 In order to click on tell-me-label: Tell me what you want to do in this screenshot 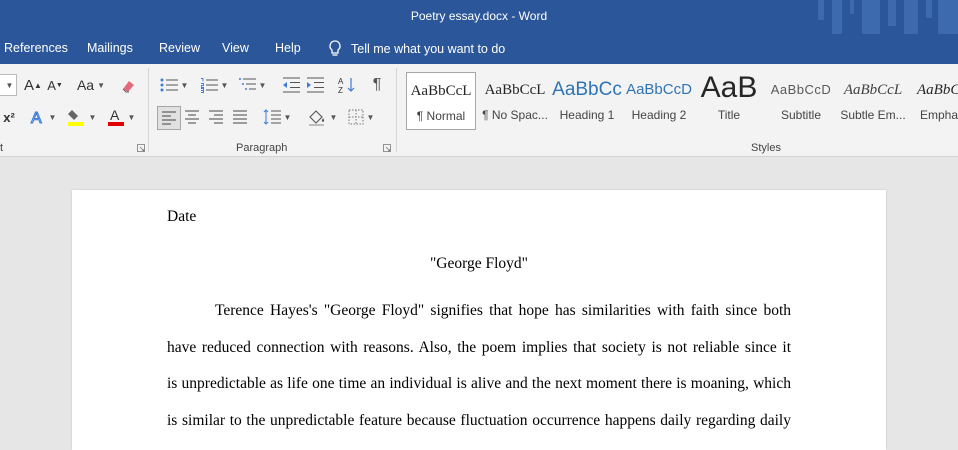, I will do `click(428, 48)`.